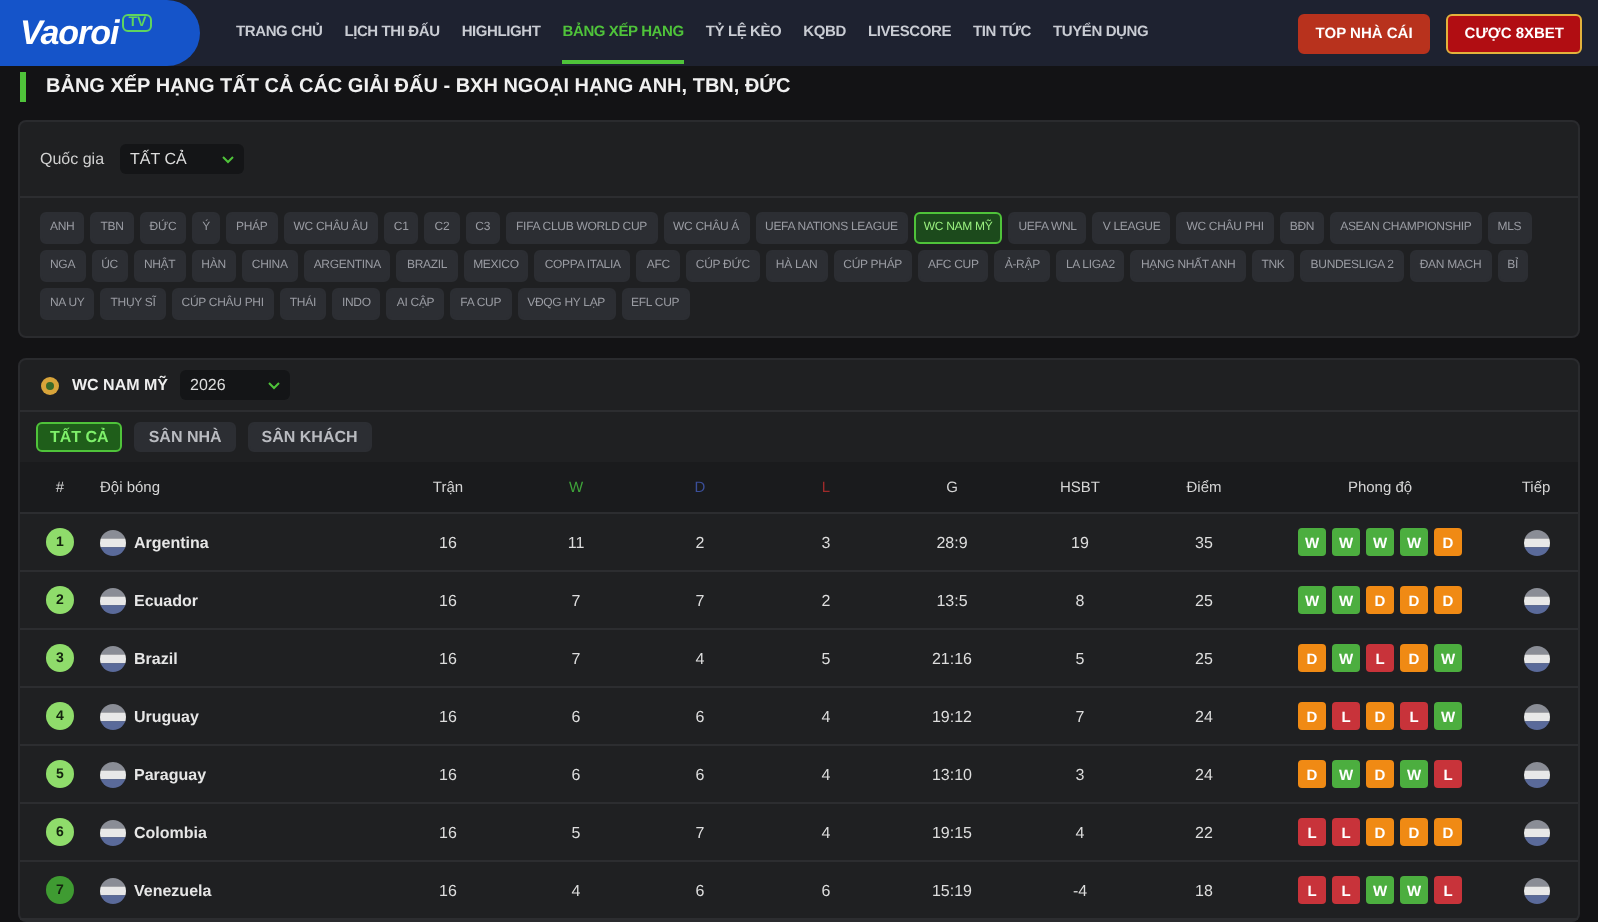 This screenshot has height=922, width=1598. I want to click on page-title: BẢNG XẾP HẠNG TẤT CẢ CÁC GIẢI ĐẤU - BXH NGOẠI HẠNG ANH, TBN, ĐỨC, so click(418, 87).